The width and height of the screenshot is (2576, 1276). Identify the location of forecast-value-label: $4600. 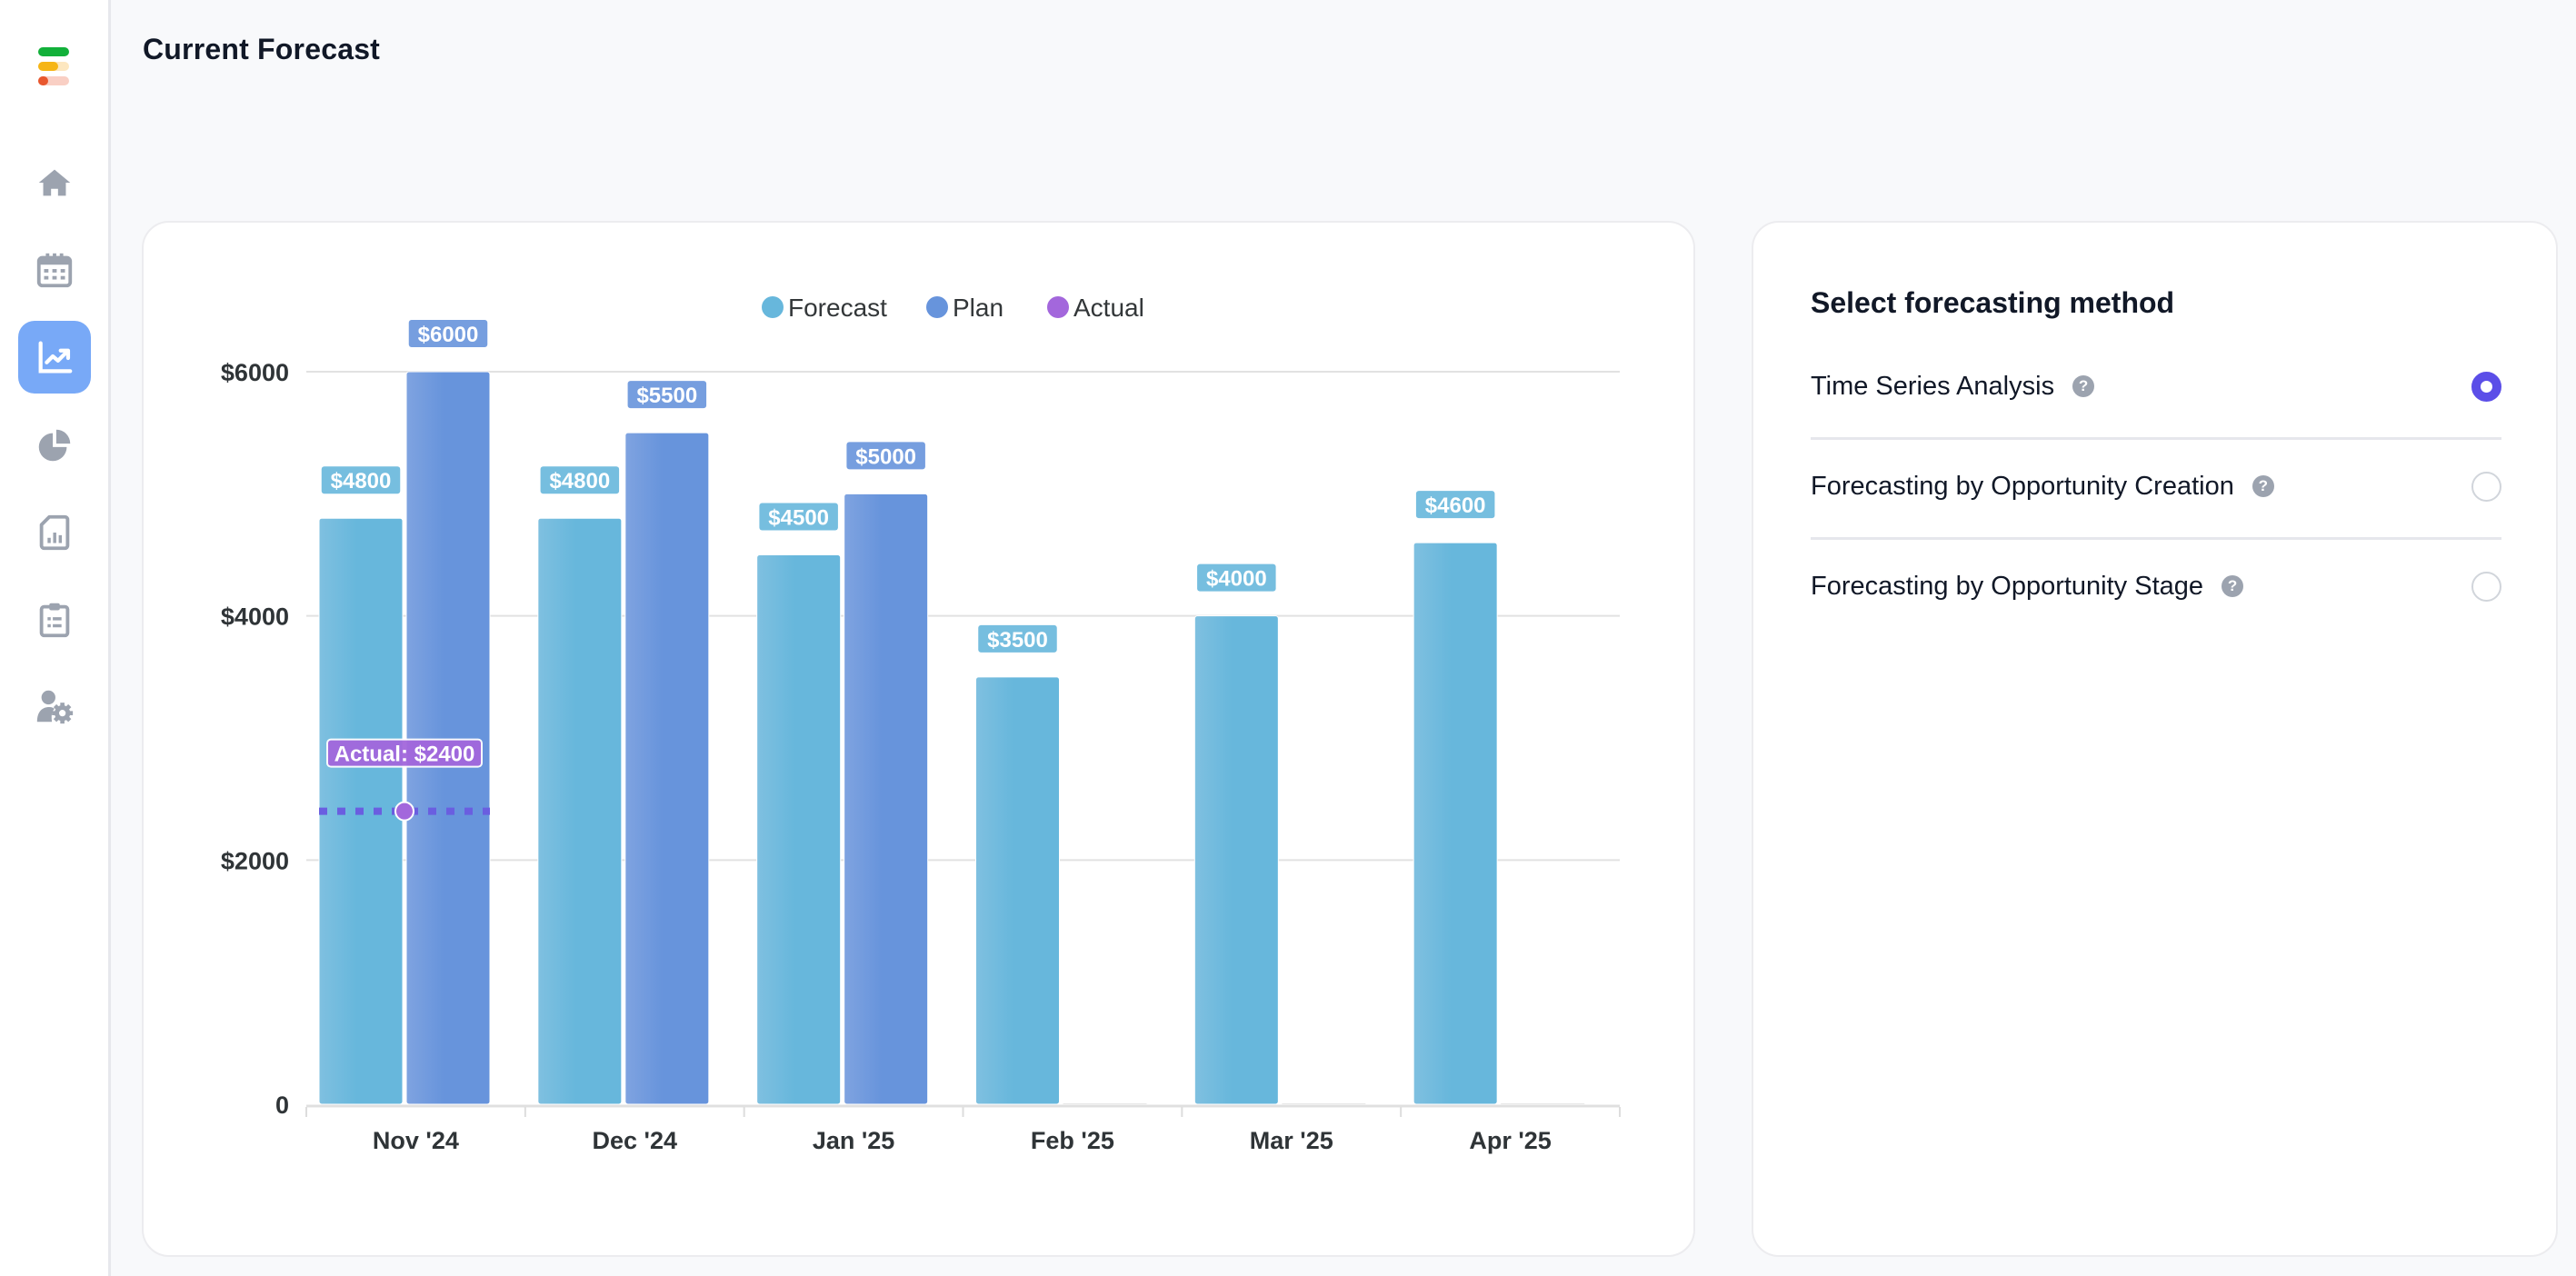
(1455, 506).